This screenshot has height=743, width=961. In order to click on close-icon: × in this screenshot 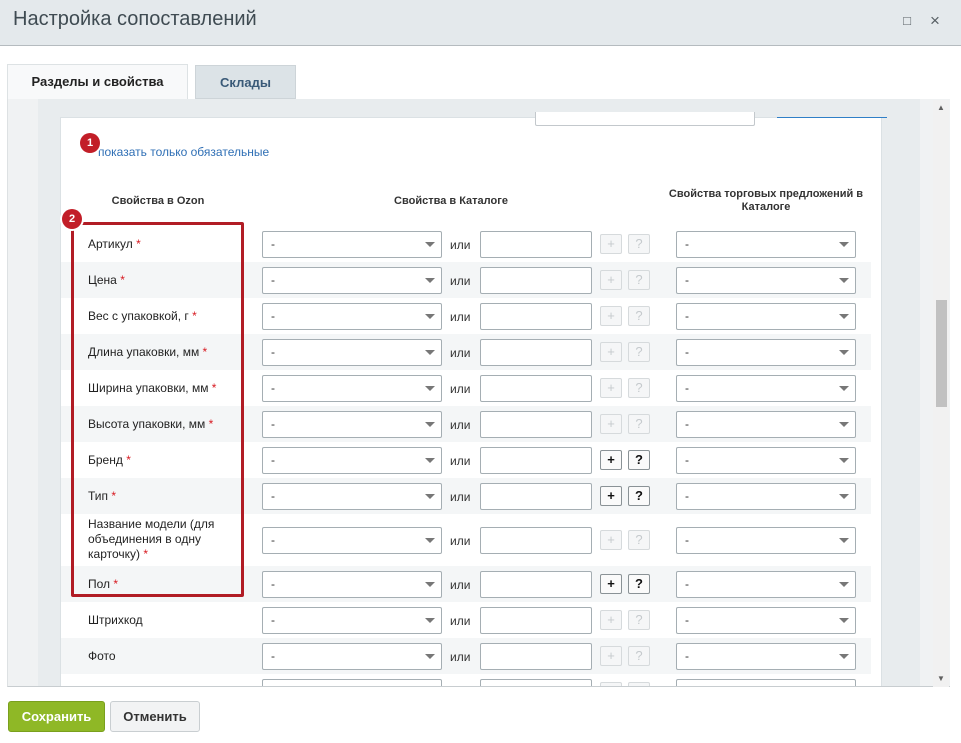, I will do `click(935, 20)`.